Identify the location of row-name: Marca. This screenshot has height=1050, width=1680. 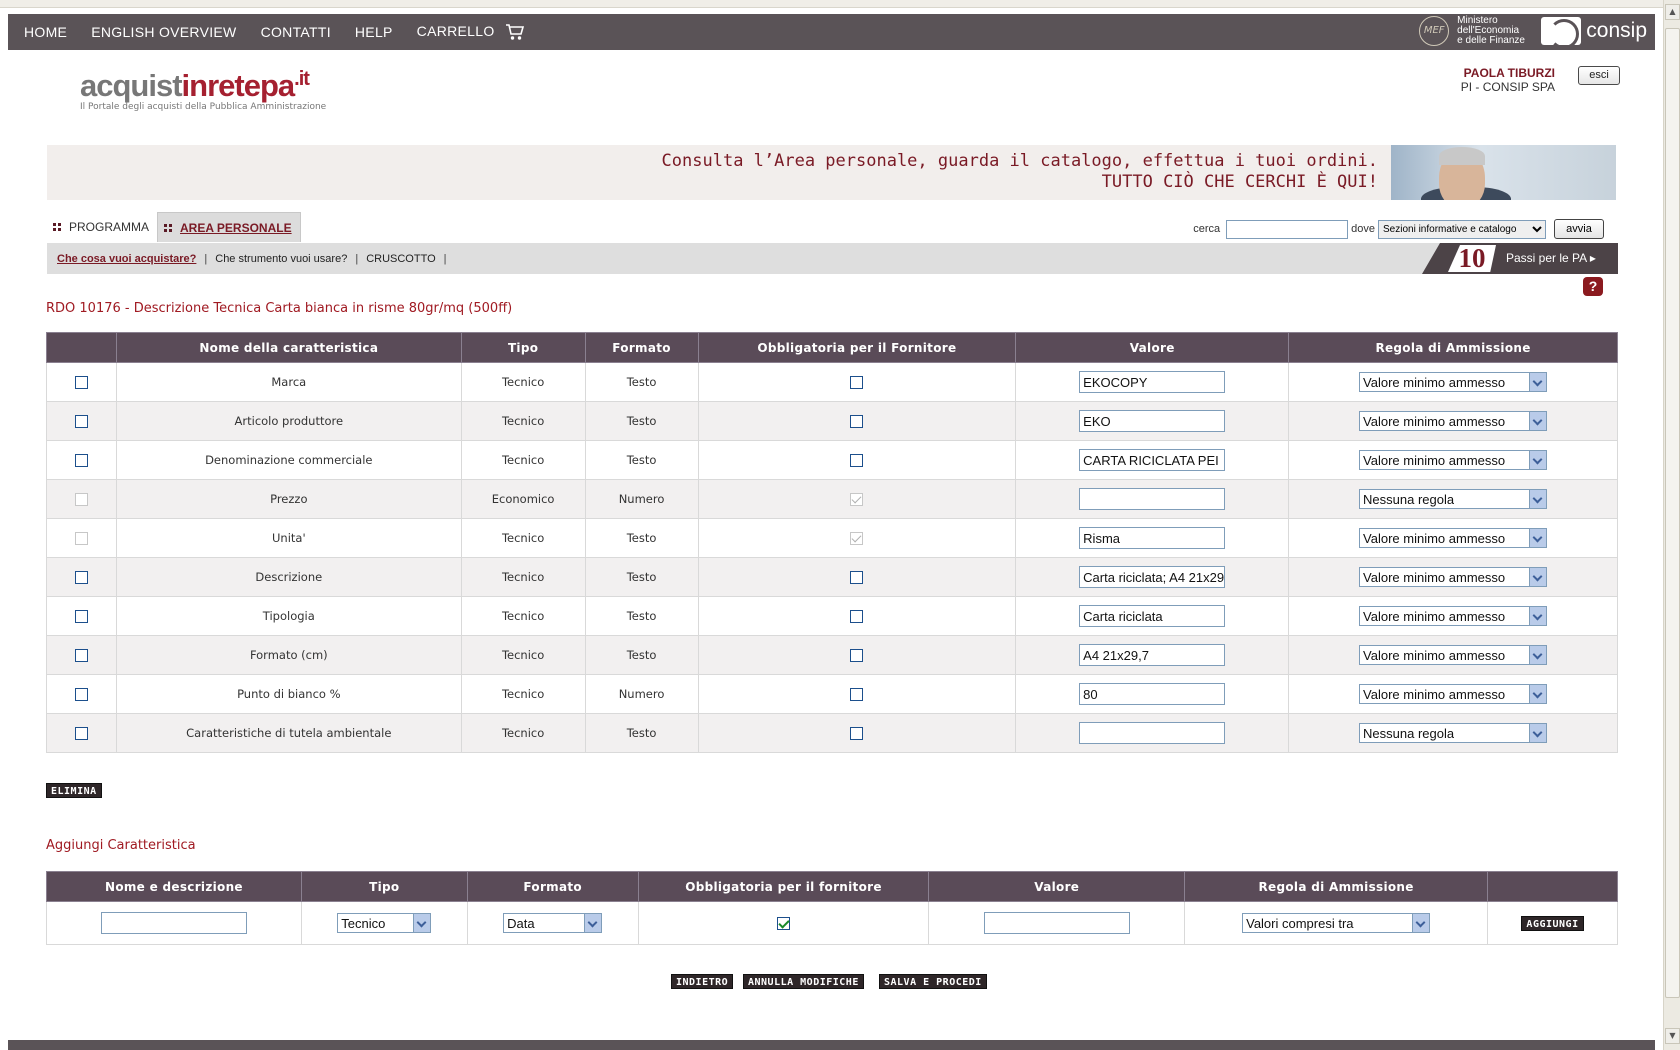
(288, 382).